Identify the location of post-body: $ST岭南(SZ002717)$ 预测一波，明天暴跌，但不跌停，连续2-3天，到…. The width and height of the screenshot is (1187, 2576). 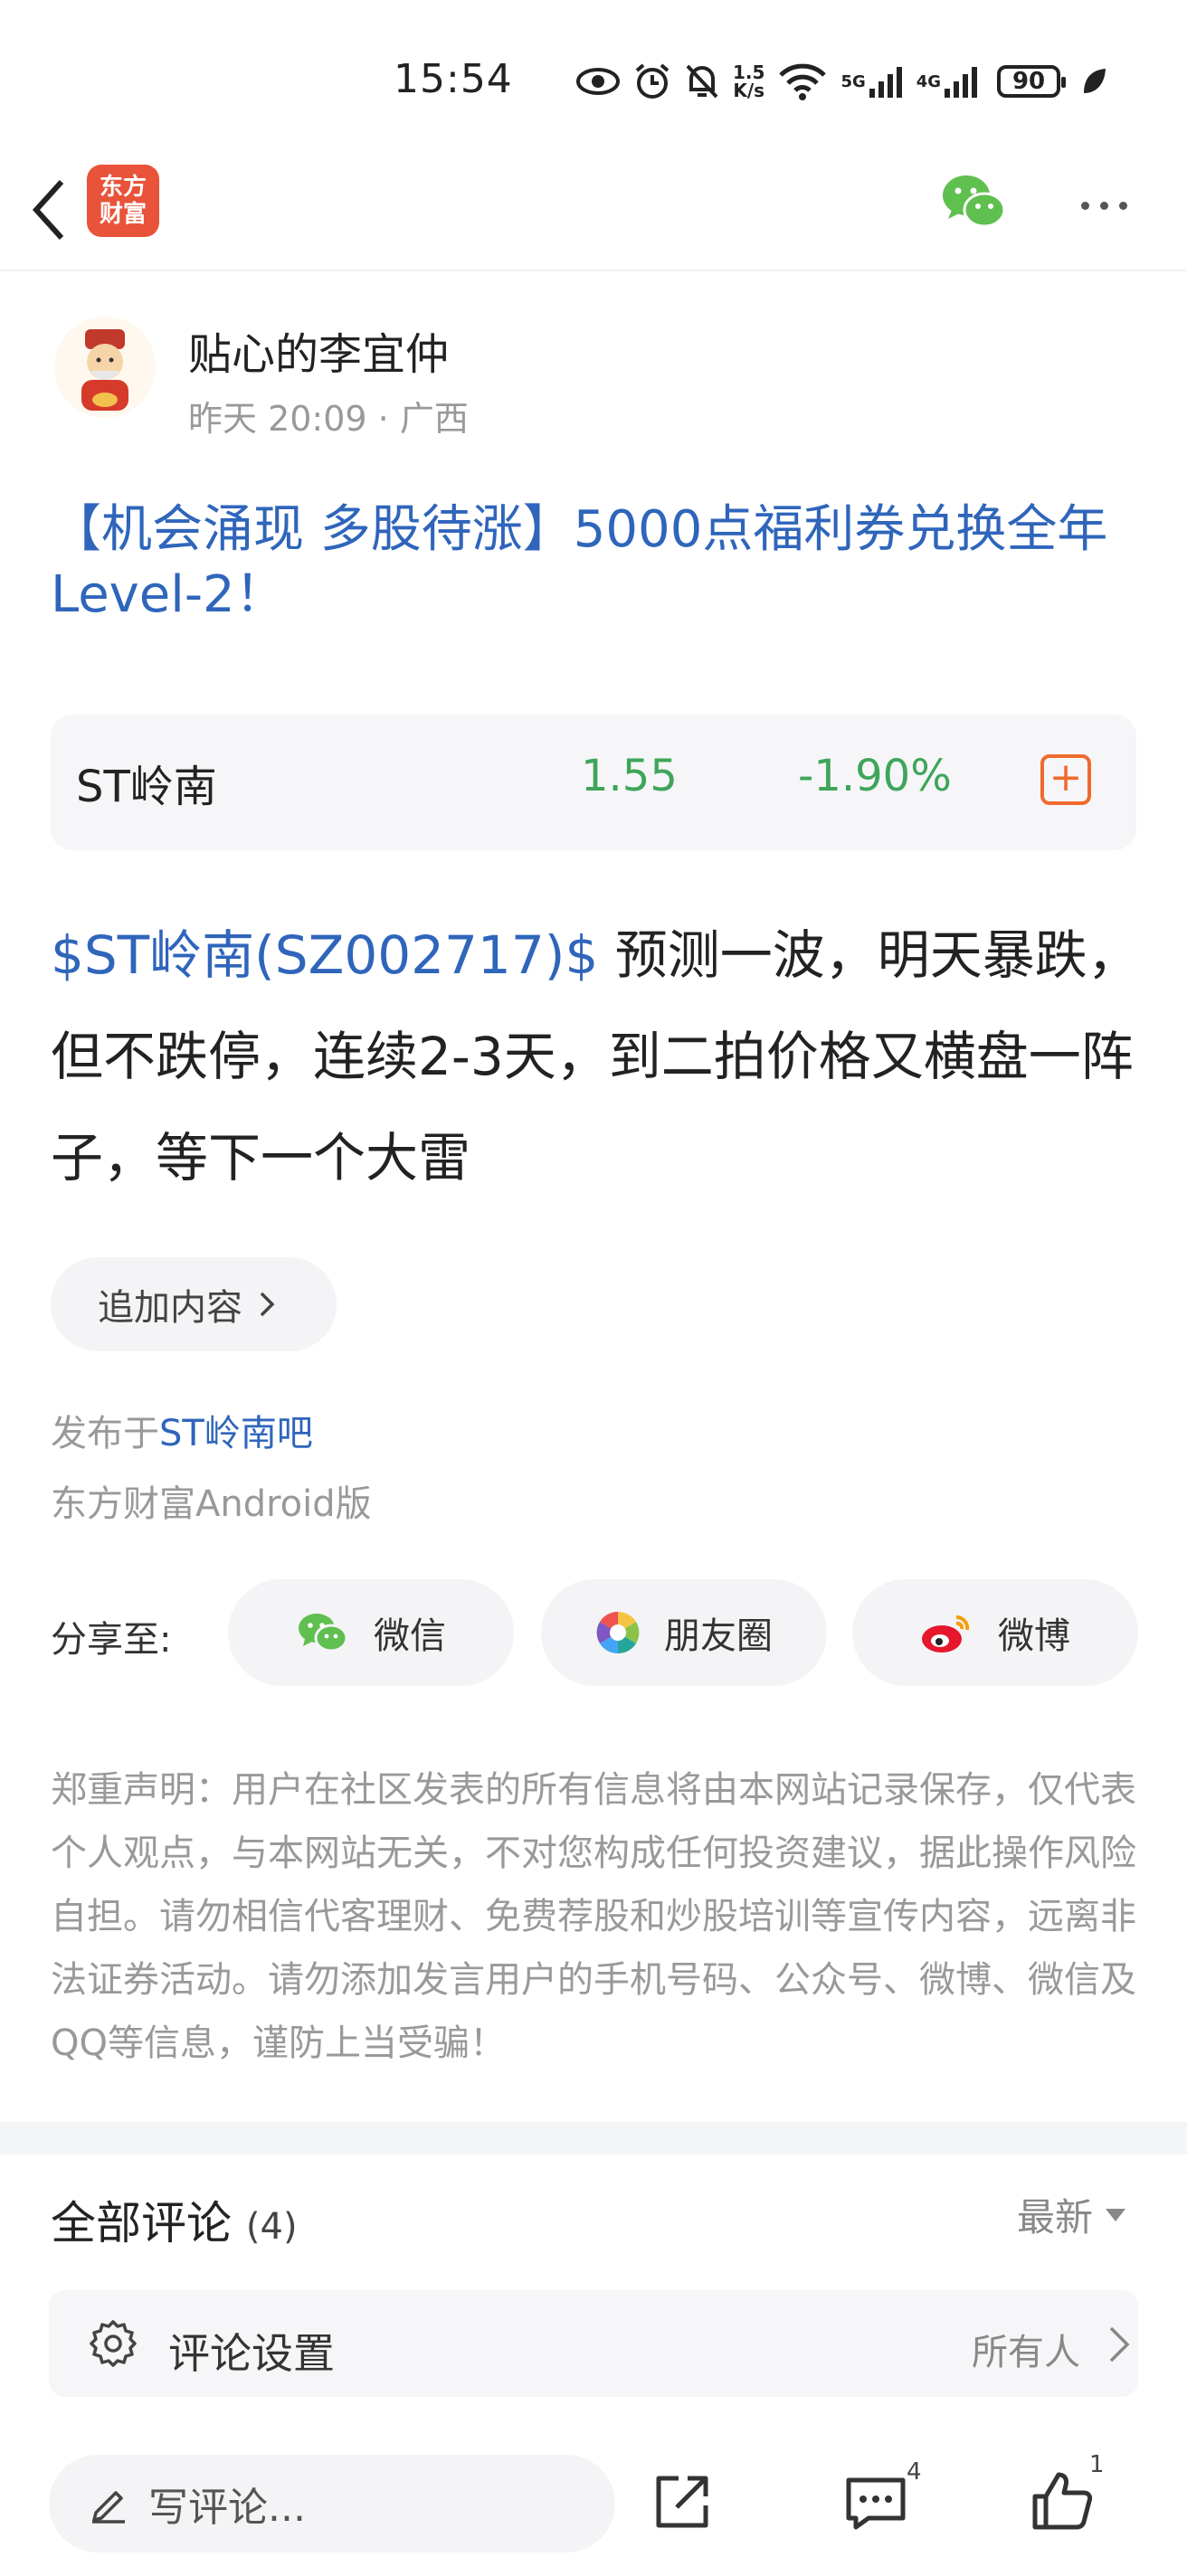
(598, 1056).